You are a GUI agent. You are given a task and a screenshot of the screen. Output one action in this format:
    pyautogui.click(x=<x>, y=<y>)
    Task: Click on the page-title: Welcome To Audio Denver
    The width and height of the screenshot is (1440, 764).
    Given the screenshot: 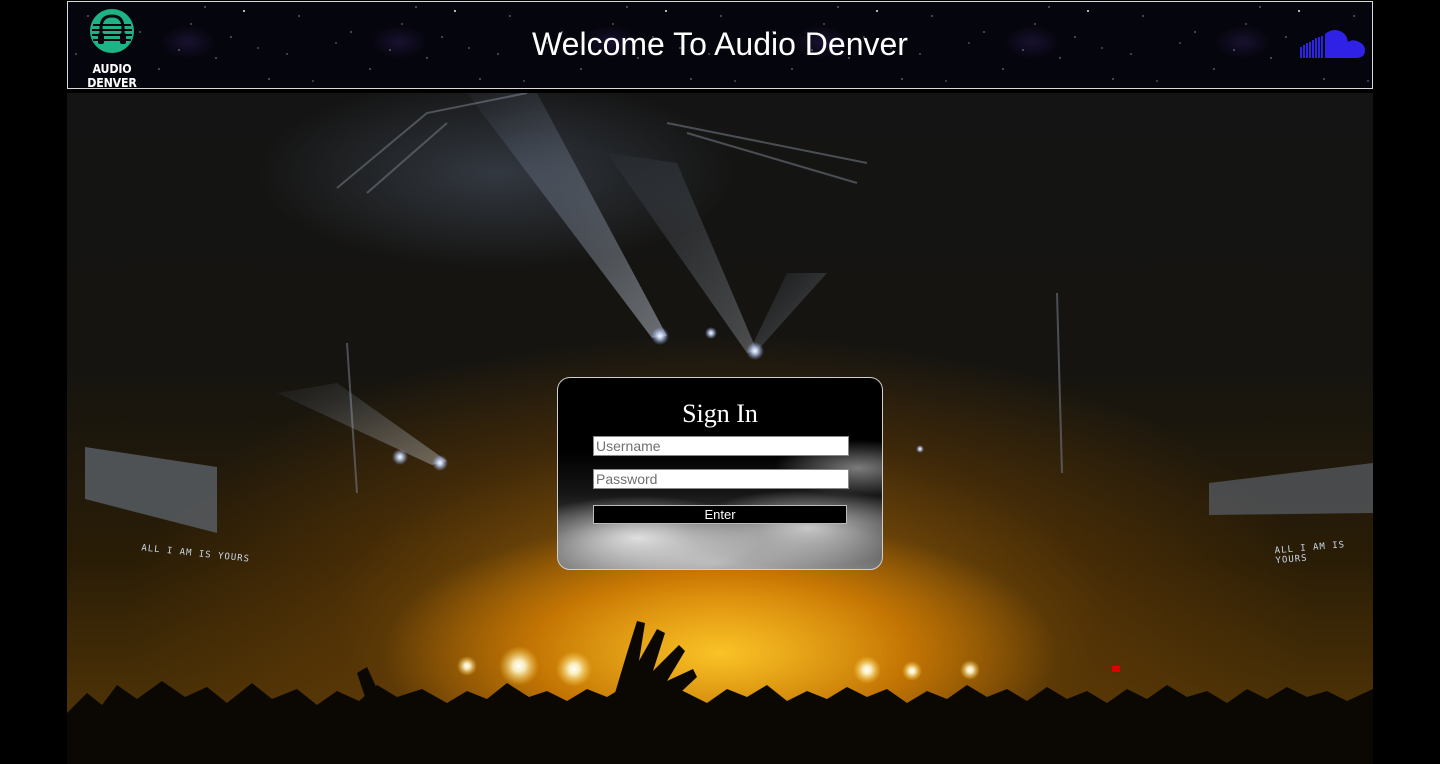 What is the action you would take?
    pyautogui.click(x=720, y=44)
    